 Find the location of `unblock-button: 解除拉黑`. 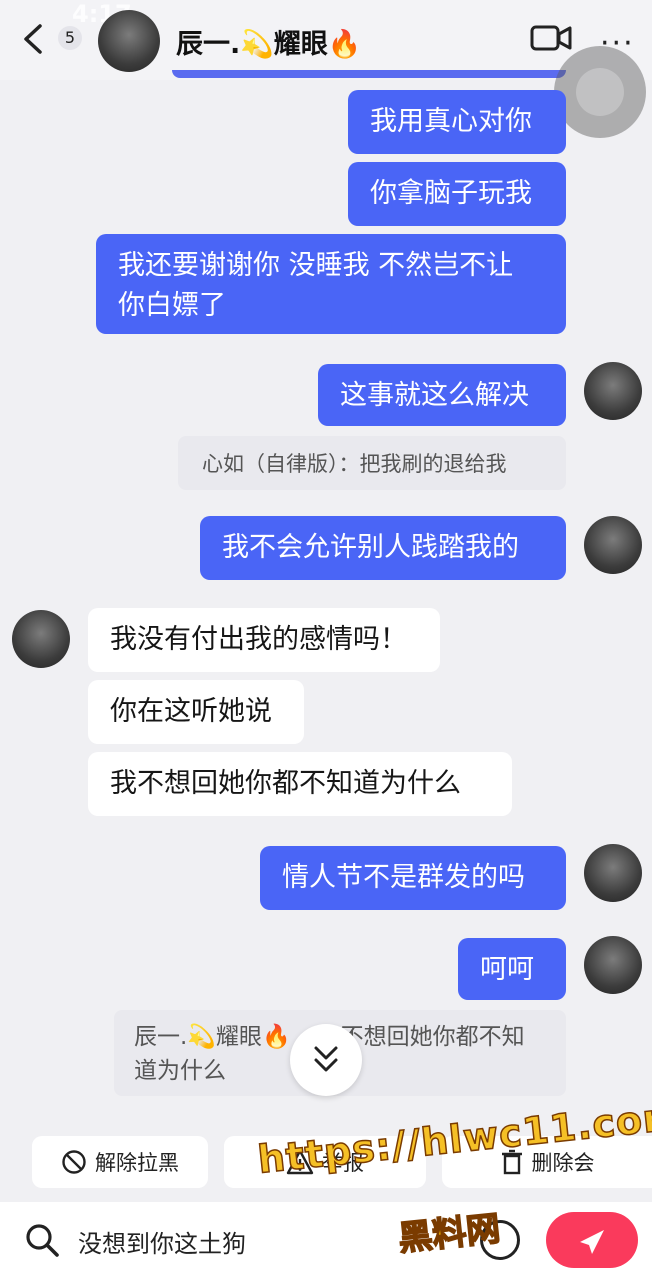

unblock-button: 解除拉黑 is located at coordinates (120, 1162).